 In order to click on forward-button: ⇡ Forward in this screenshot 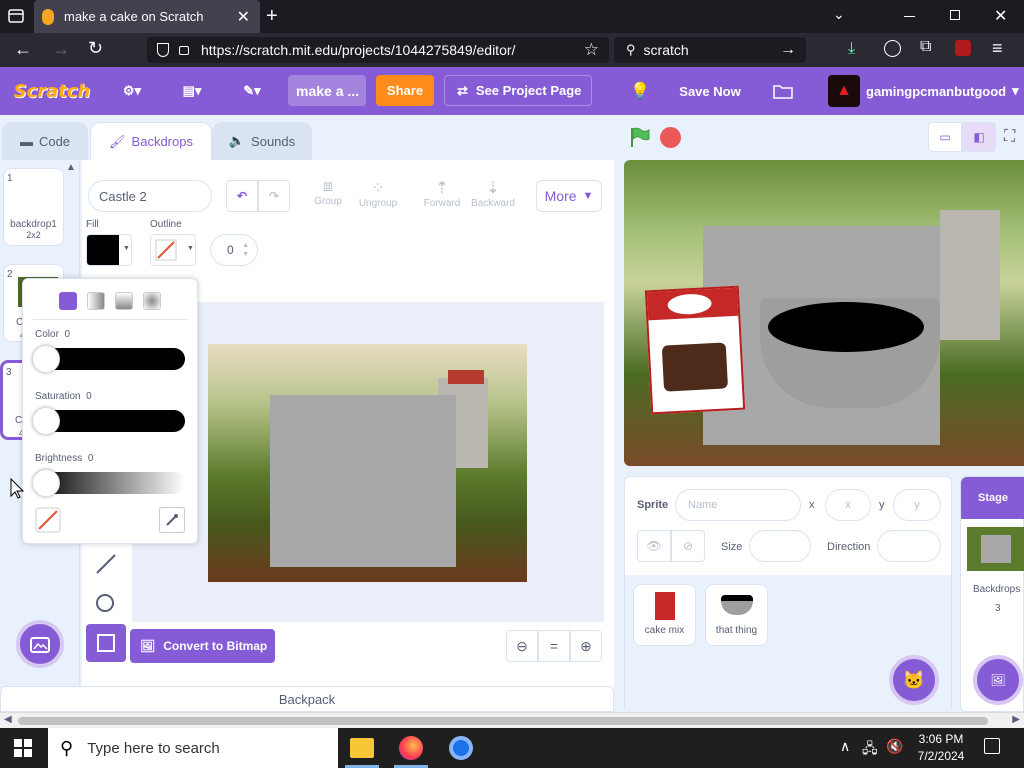, I will do `click(442, 193)`.